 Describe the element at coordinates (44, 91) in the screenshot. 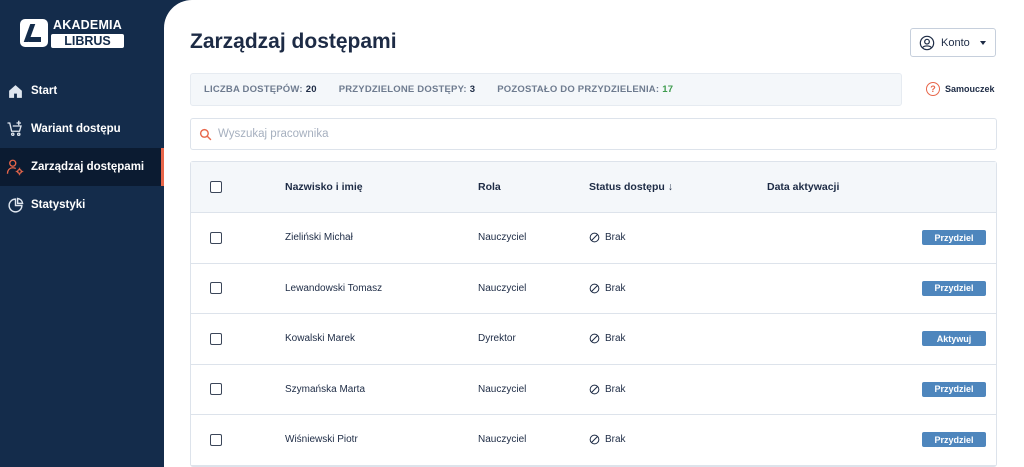

I see `sidebar-item-label: Start` at that location.